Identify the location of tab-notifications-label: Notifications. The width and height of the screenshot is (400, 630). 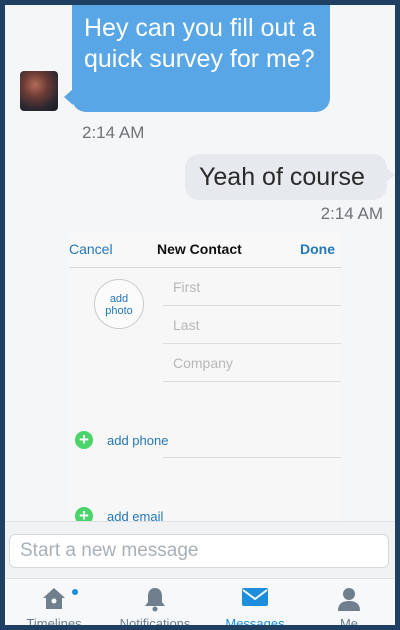
(155, 623).